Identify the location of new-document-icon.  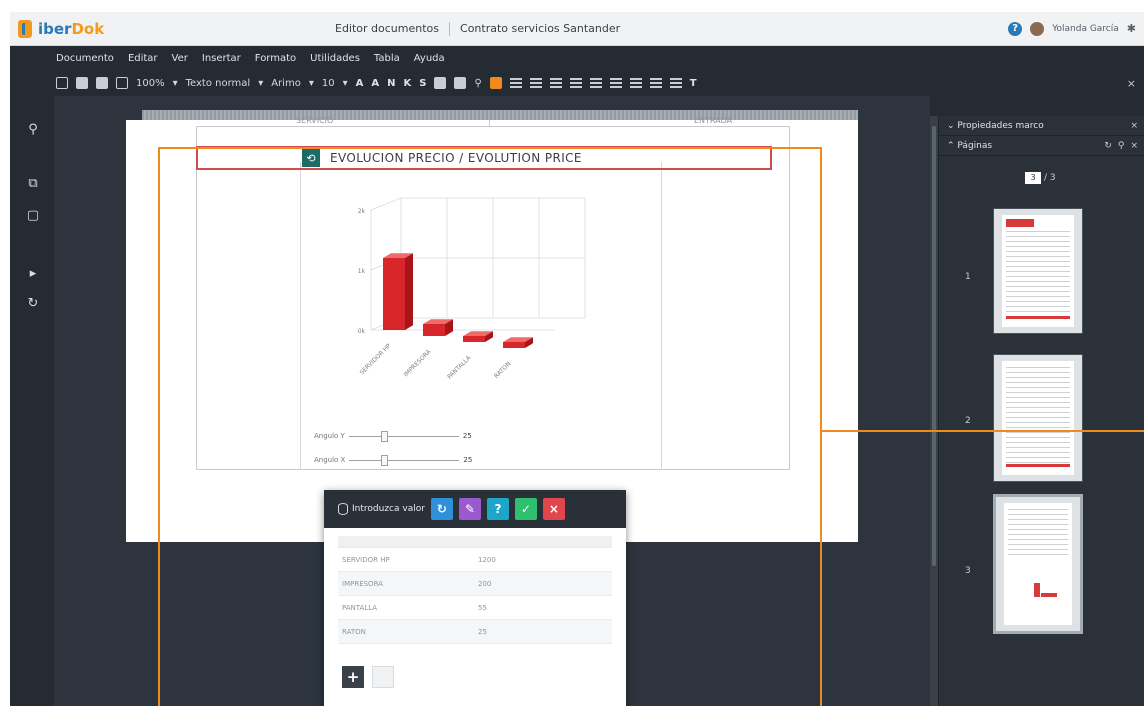
(62, 83).